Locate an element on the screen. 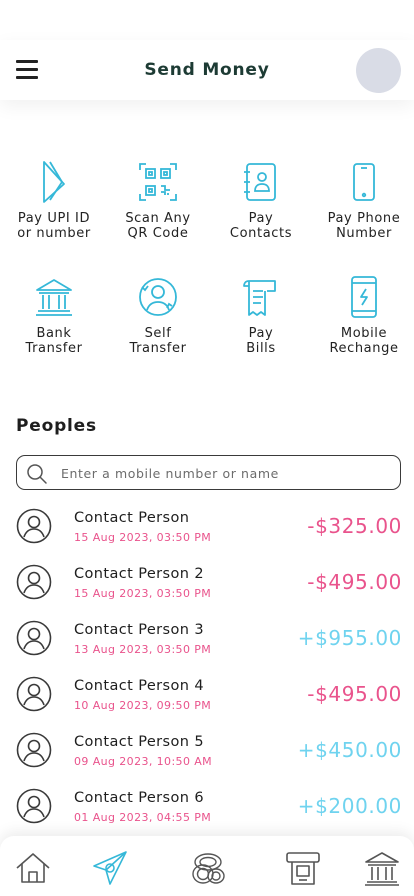 This screenshot has width=414, height=896. scan-qr-button: Scan Any QR Code is located at coordinates (158, 199).